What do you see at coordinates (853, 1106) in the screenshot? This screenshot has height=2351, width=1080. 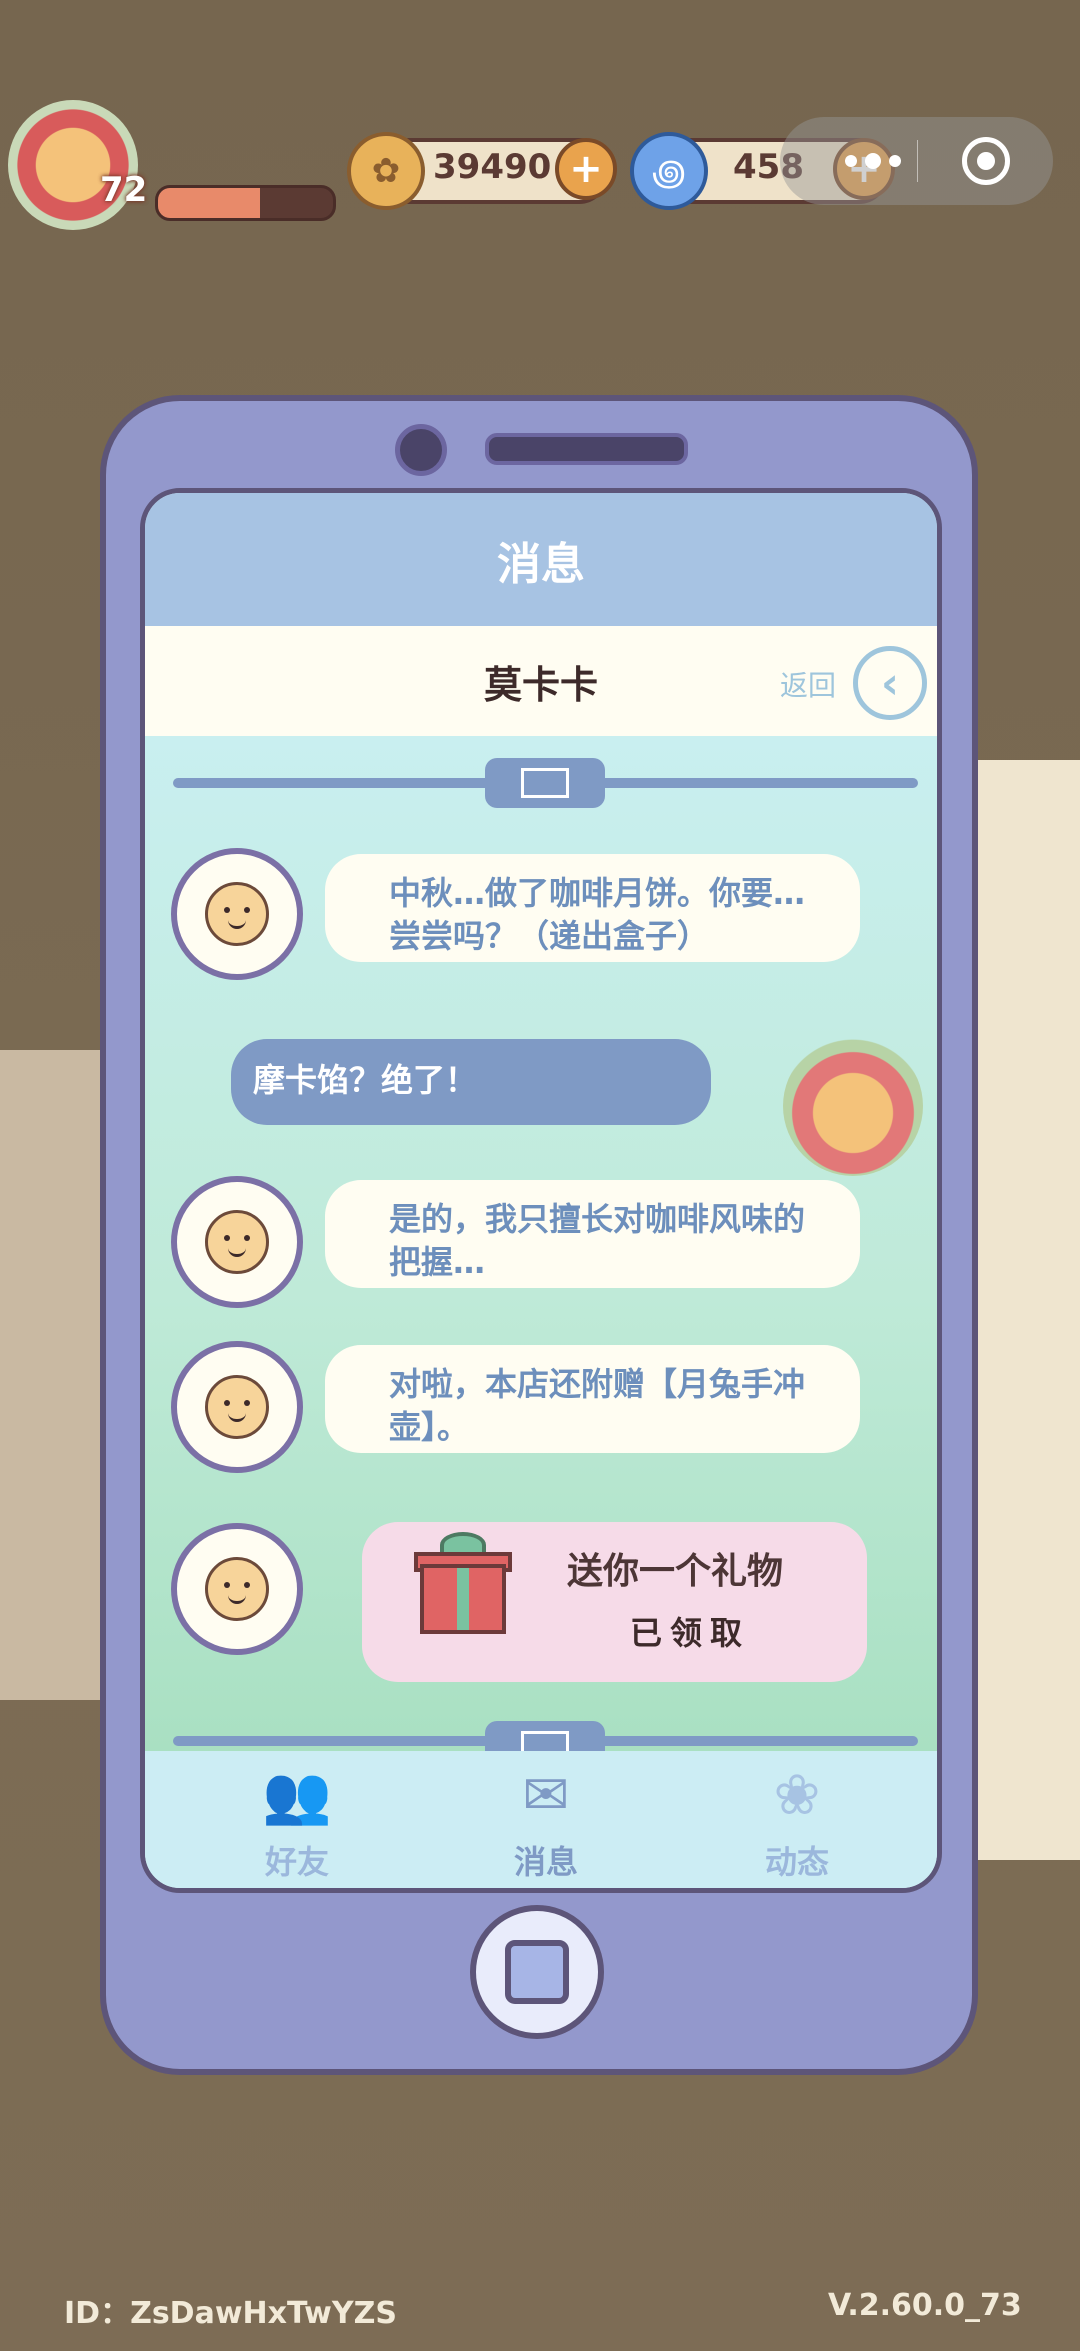 I see `player-chat-avatar` at bounding box center [853, 1106].